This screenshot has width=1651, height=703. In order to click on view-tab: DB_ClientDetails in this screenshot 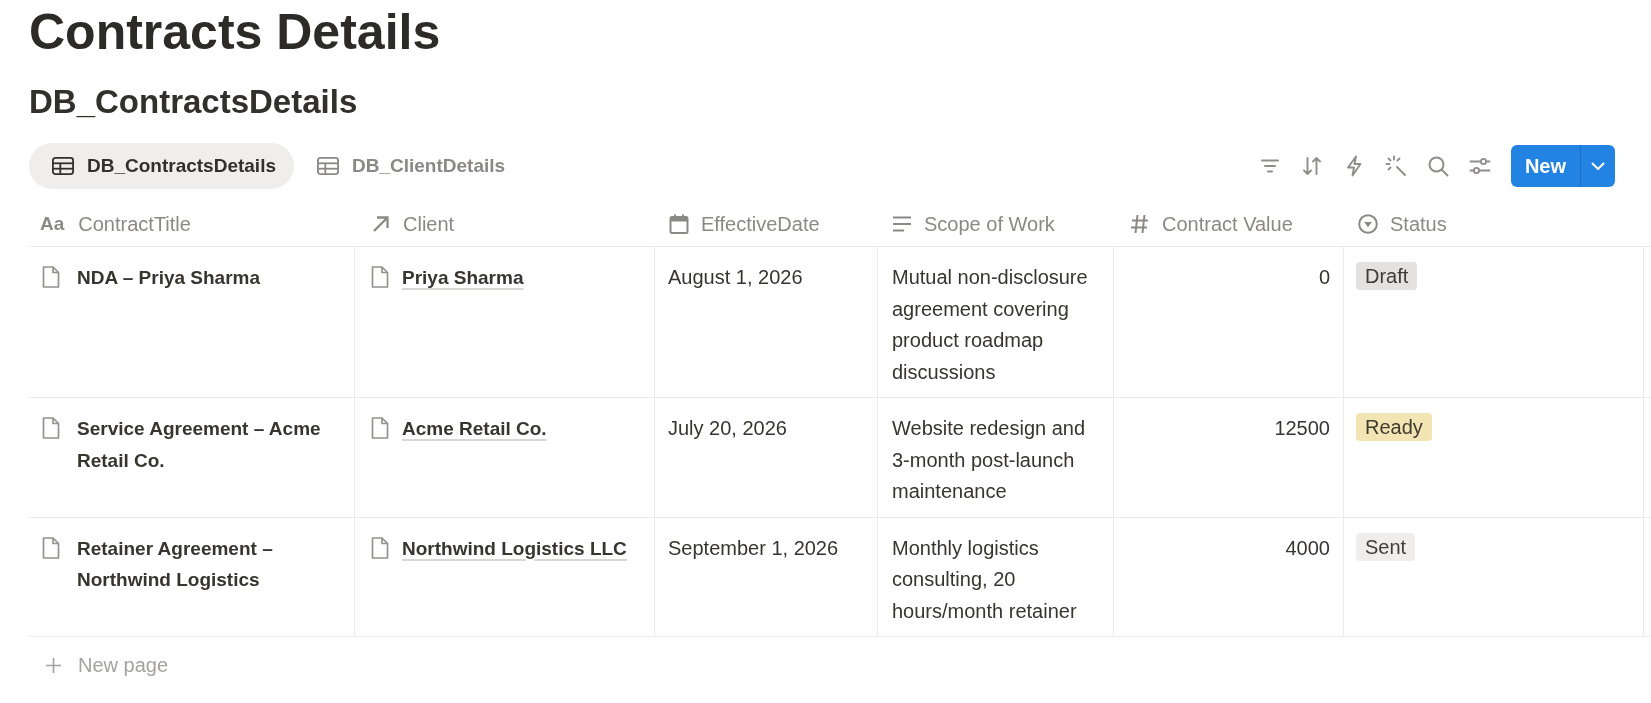, I will do `click(409, 166)`.